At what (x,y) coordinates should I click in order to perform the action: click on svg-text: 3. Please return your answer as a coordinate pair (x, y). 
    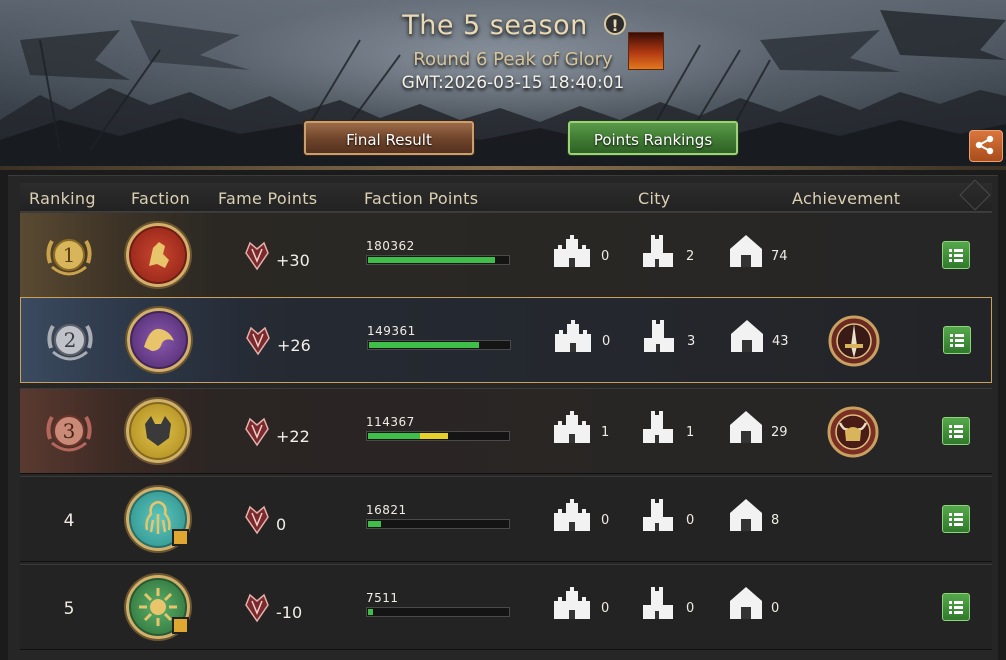
    Looking at the image, I should click on (69, 431).